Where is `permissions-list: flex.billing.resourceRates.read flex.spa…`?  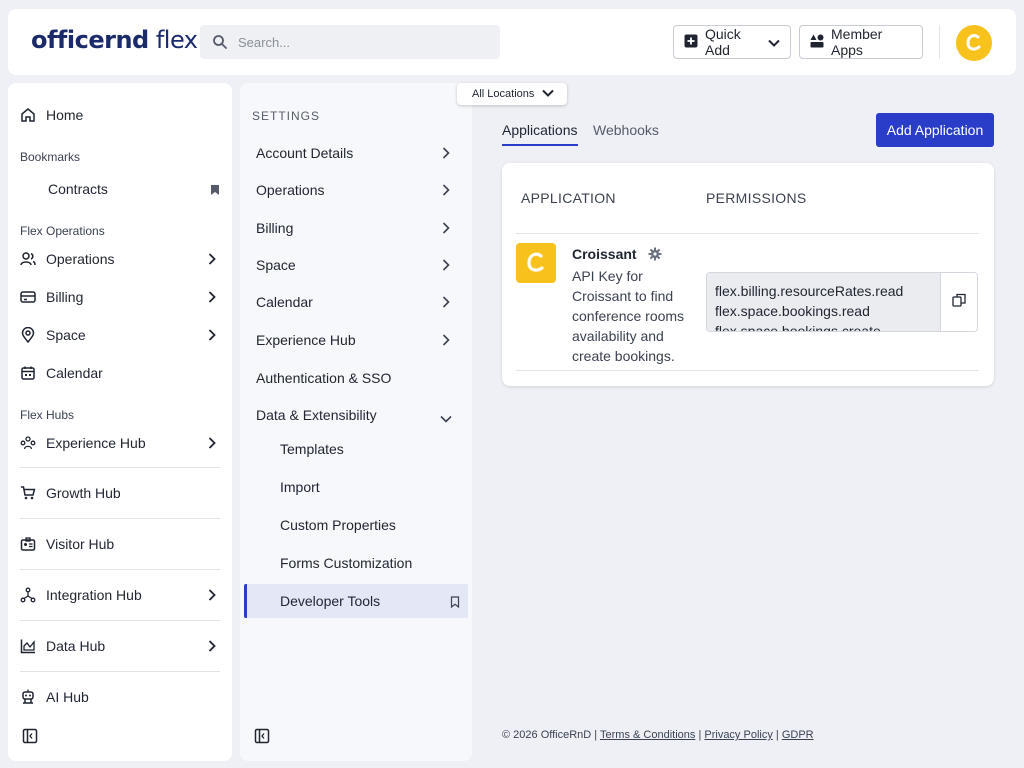 permissions-list: flex.billing.resourceRates.read flex.spa… is located at coordinates (823, 302).